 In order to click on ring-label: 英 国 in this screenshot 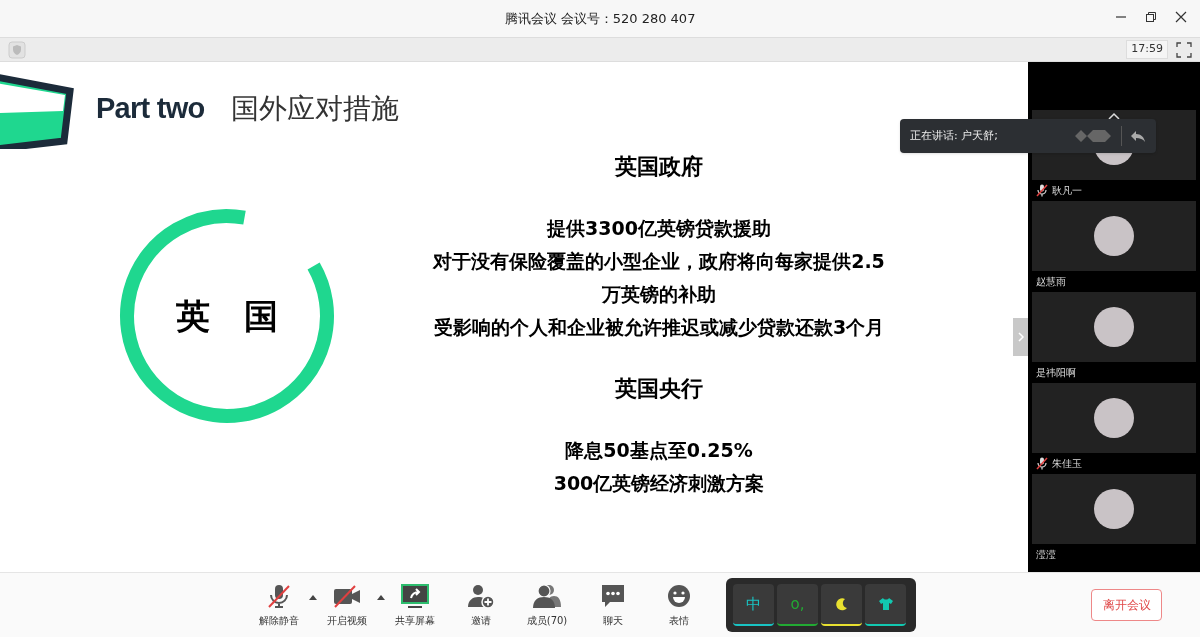, I will do `click(227, 316)`.